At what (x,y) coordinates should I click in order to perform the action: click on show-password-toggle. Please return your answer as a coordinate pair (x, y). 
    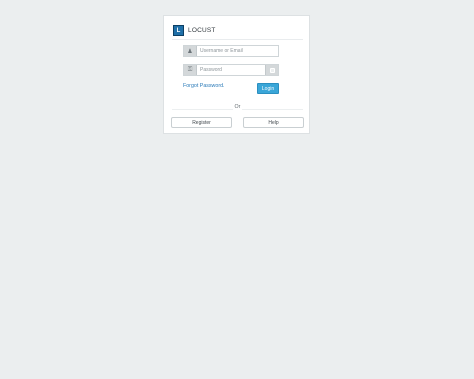
    Looking at the image, I should click on (271, 70).